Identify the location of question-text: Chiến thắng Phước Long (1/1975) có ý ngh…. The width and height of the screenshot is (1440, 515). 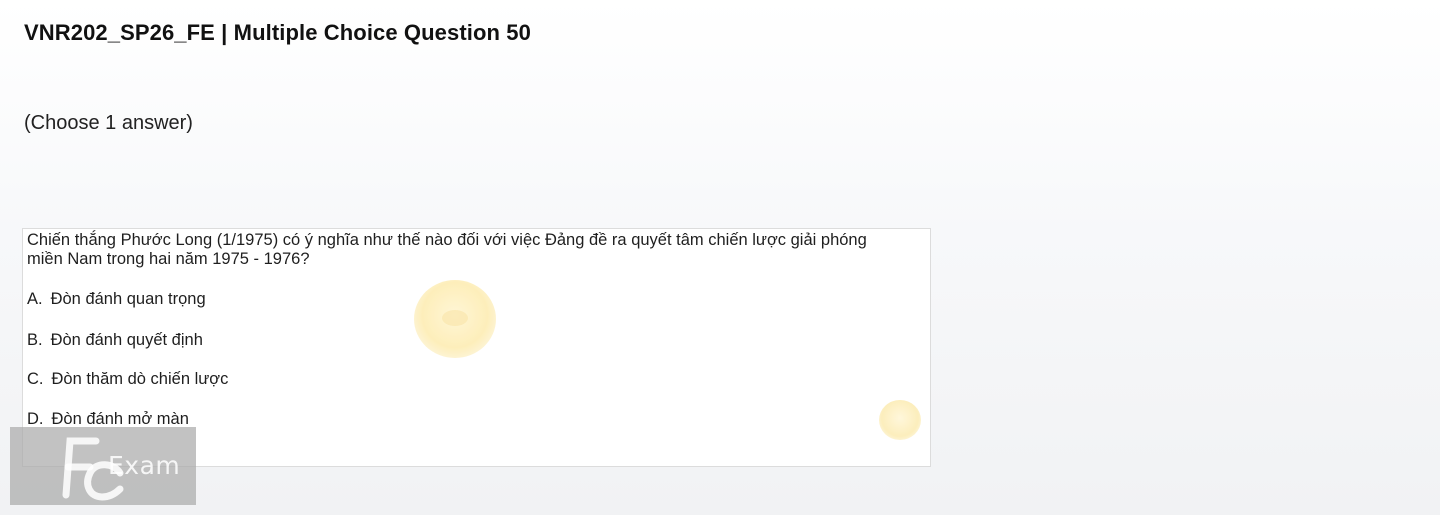
(447, 249).